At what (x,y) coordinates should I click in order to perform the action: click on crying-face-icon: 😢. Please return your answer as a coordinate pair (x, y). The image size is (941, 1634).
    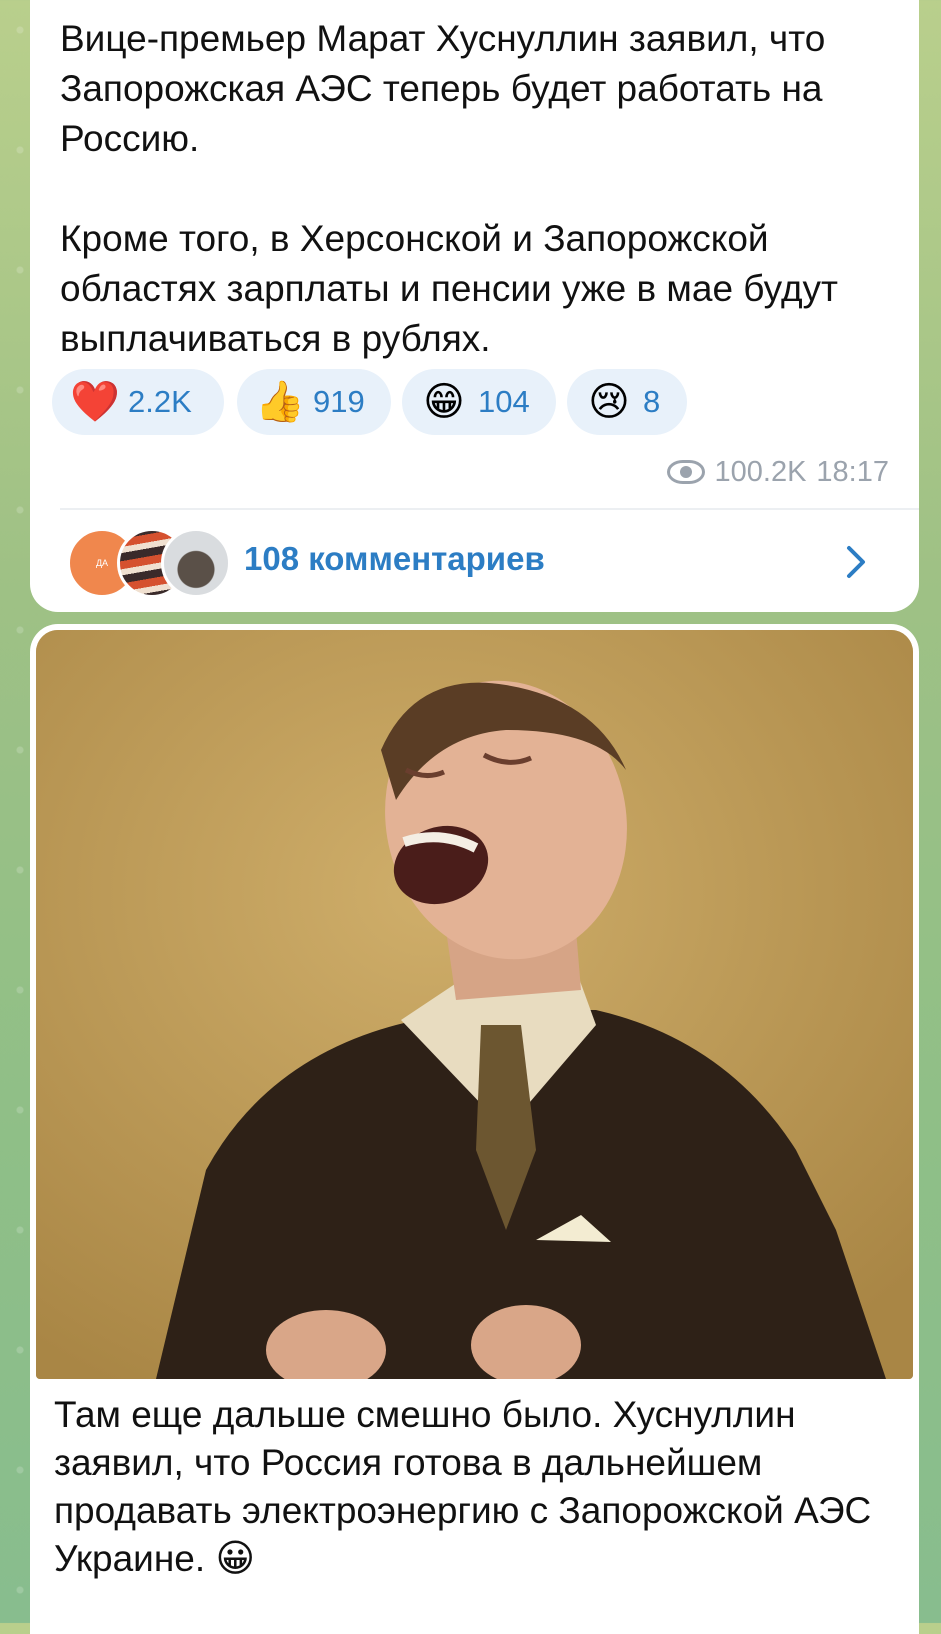
    Looking at the image, I should click on (609, 402).